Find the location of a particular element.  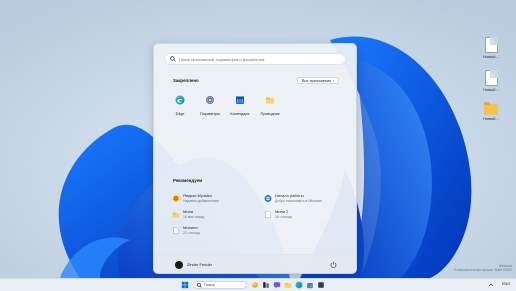

calendar-icon is located at coordinates (240, 100).